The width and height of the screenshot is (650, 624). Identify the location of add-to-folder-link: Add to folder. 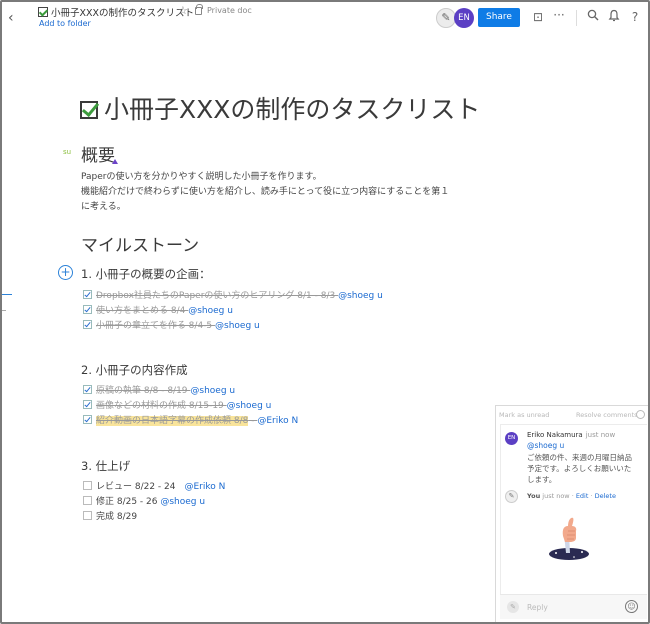
(65, 23).